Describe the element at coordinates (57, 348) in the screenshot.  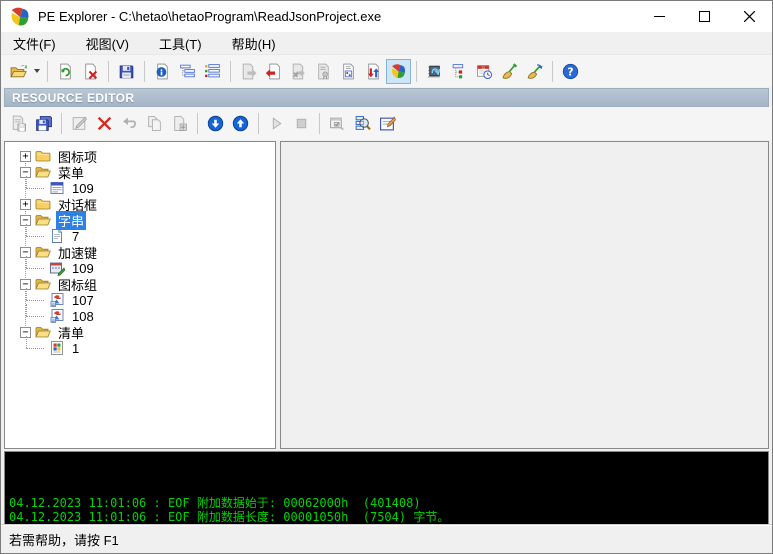
I see `manifest-icon` at that location.